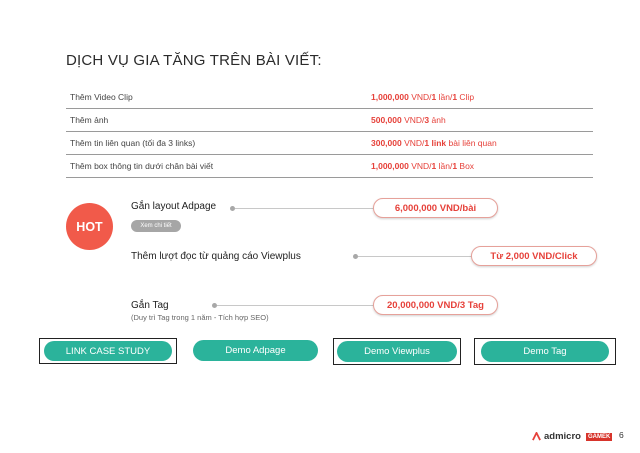 The height and width of the screenshot is (453, 640). What do you see at coordinates (89, 120) in the screenshot?
I see `service-name: Thêm ảnh` at bounding box center [89, 120].